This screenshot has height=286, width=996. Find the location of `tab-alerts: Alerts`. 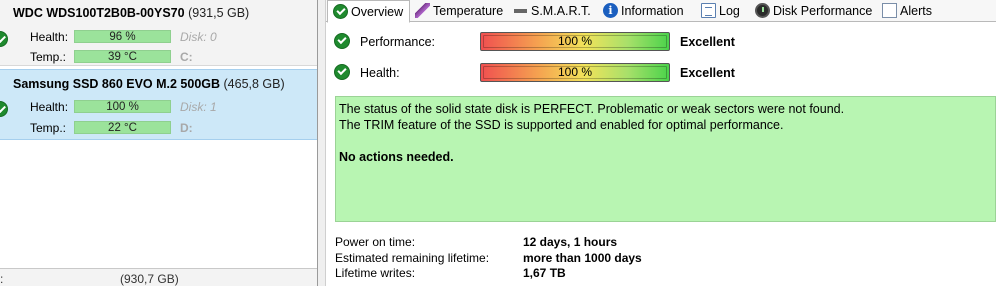

tab-alerts: Alerts is located at coordinates (907, 11).